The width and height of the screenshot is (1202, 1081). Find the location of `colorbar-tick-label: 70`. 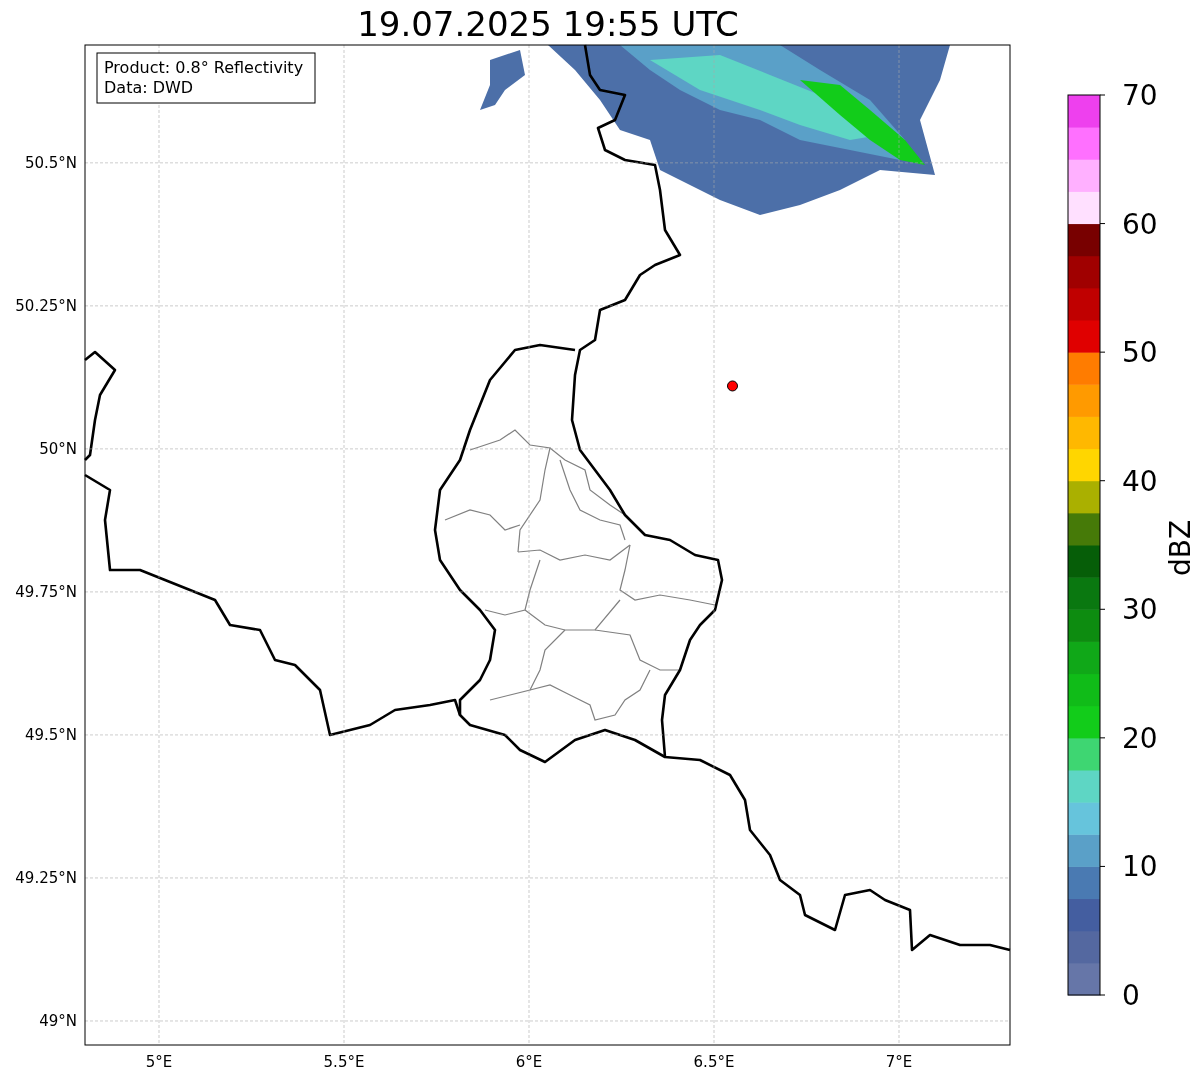

colorbar-tick-label: 70 is located at coordinates (1140, 95).